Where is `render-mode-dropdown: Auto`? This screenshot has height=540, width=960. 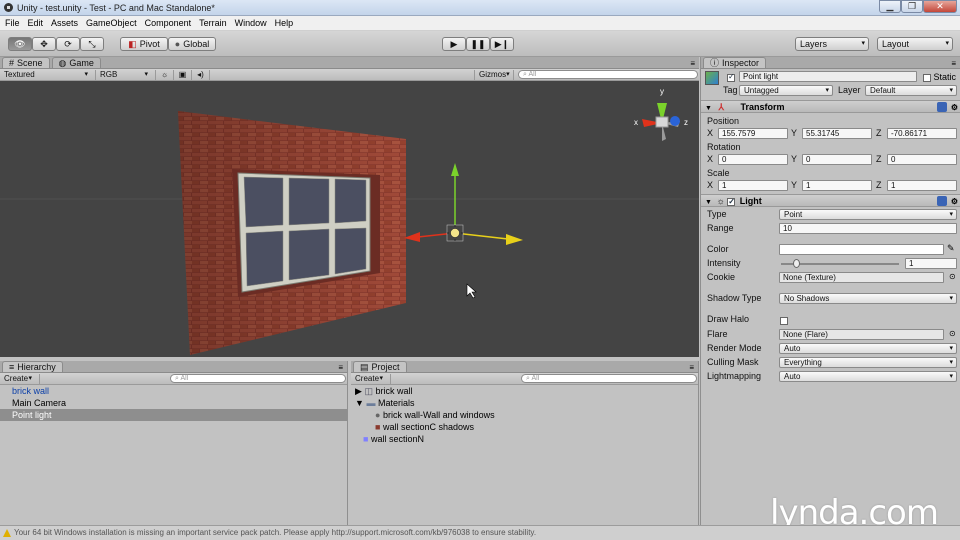 render-mode-dropdown: Auto is located at coordinates (868, 348).